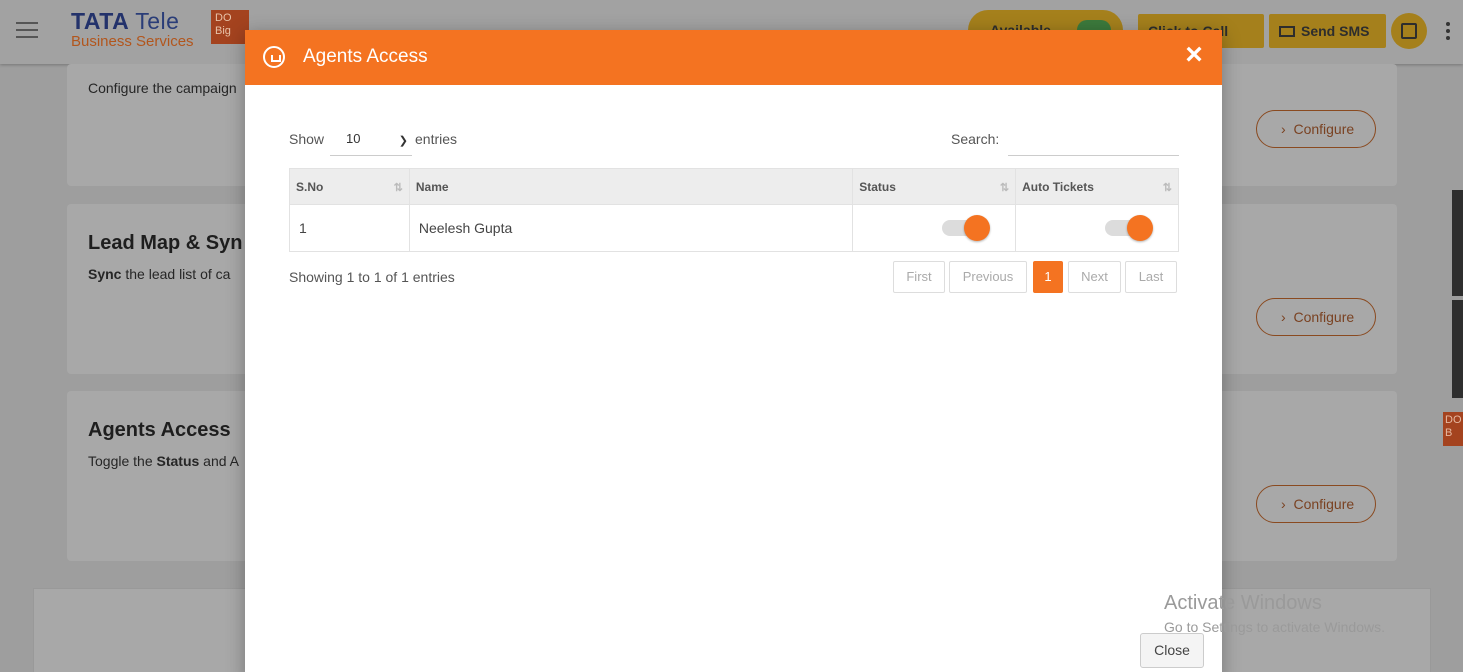 The image size is (1463, 672). What do you see at coordinates (1172, 650) in the screenshot?
I see `close-button: Close` at bounding box center [1172, 650].